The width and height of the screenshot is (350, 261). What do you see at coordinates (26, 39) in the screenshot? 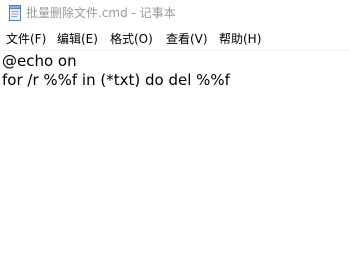
I see `menu-file: 文件(F)` at bounding box center [26, 39].